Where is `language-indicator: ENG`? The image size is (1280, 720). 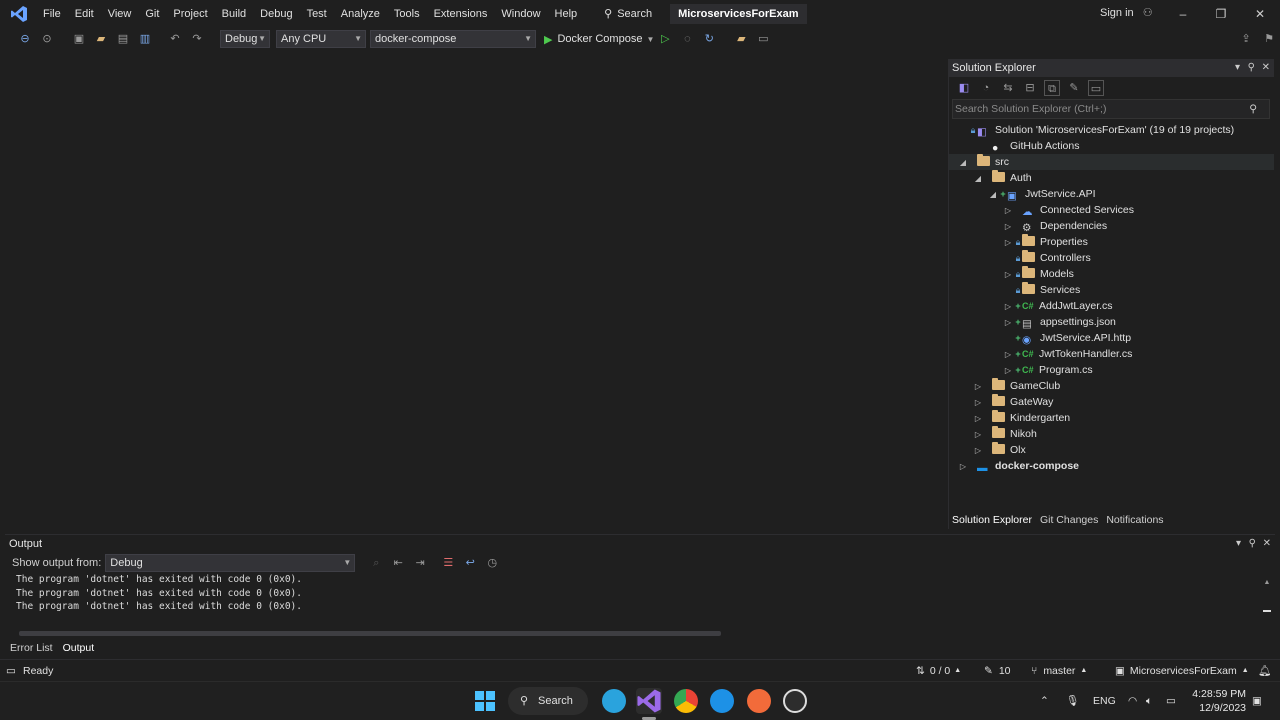
language-indicator: ENG is located at coordinates (1104, 701).